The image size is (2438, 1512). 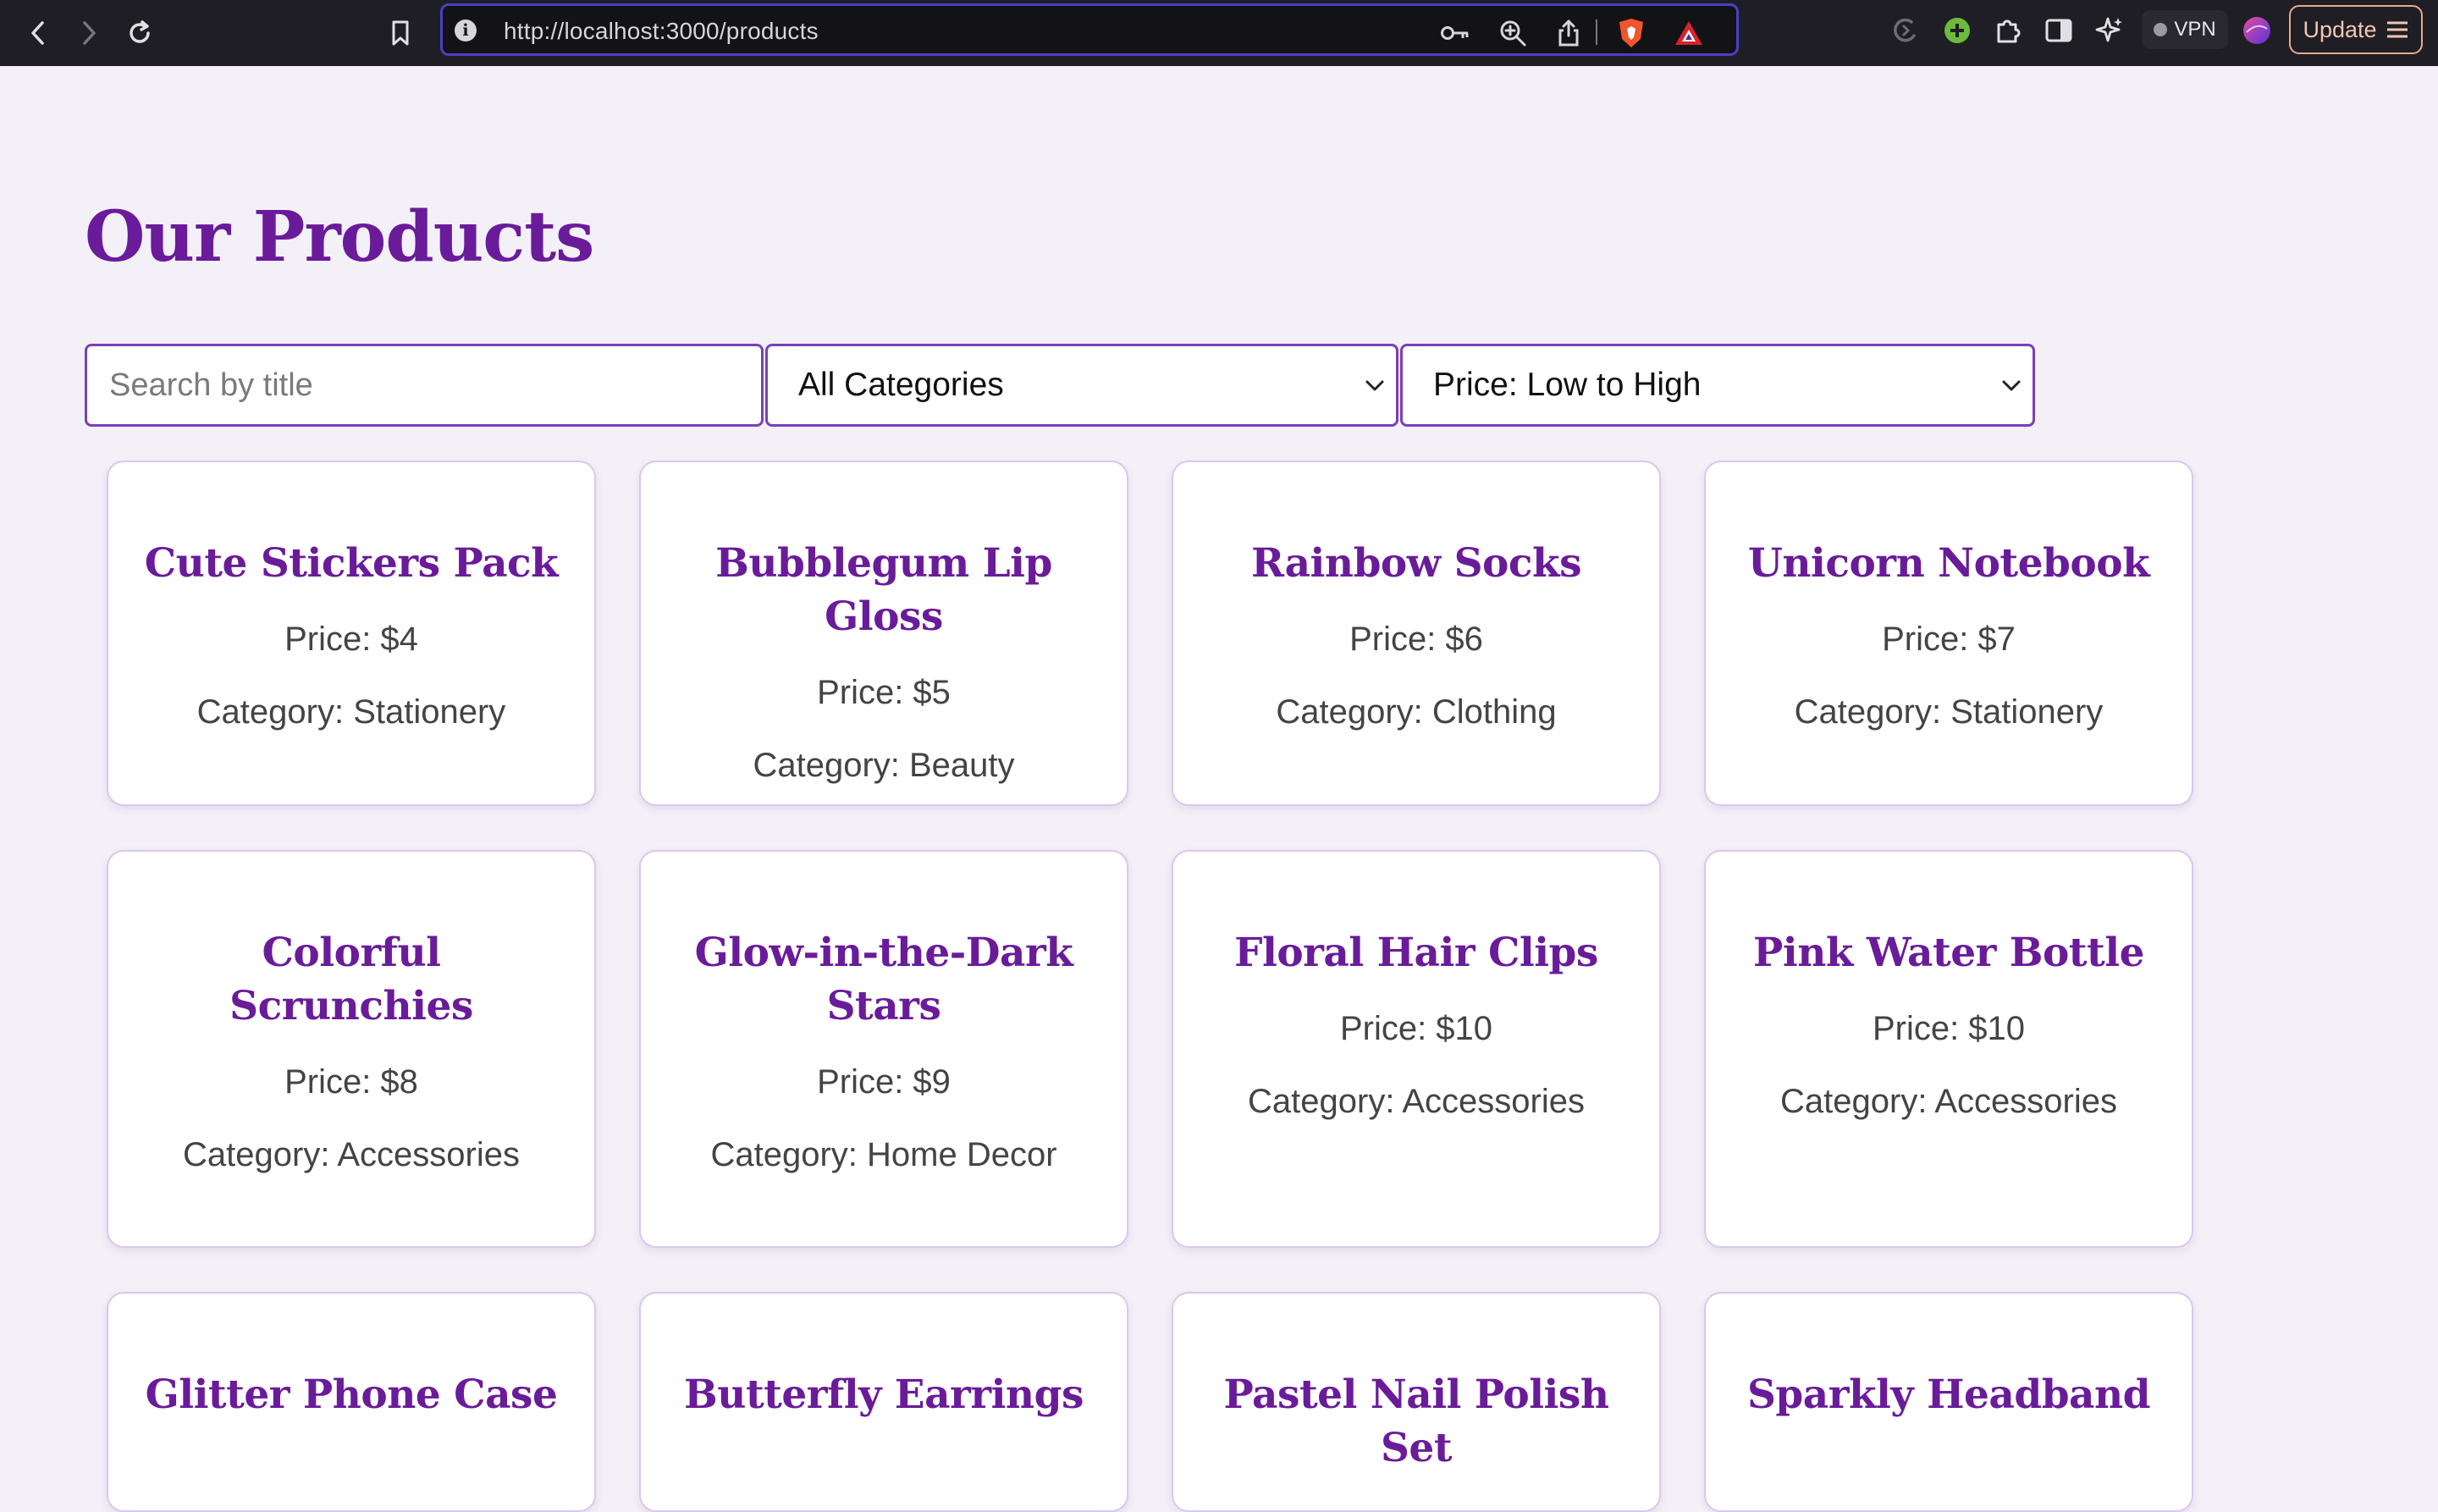 What do you see at coordinates (883, 1154) in the screenshot?
I see `product-category: Category: Home Decor` at bounding box center [883, 1154].